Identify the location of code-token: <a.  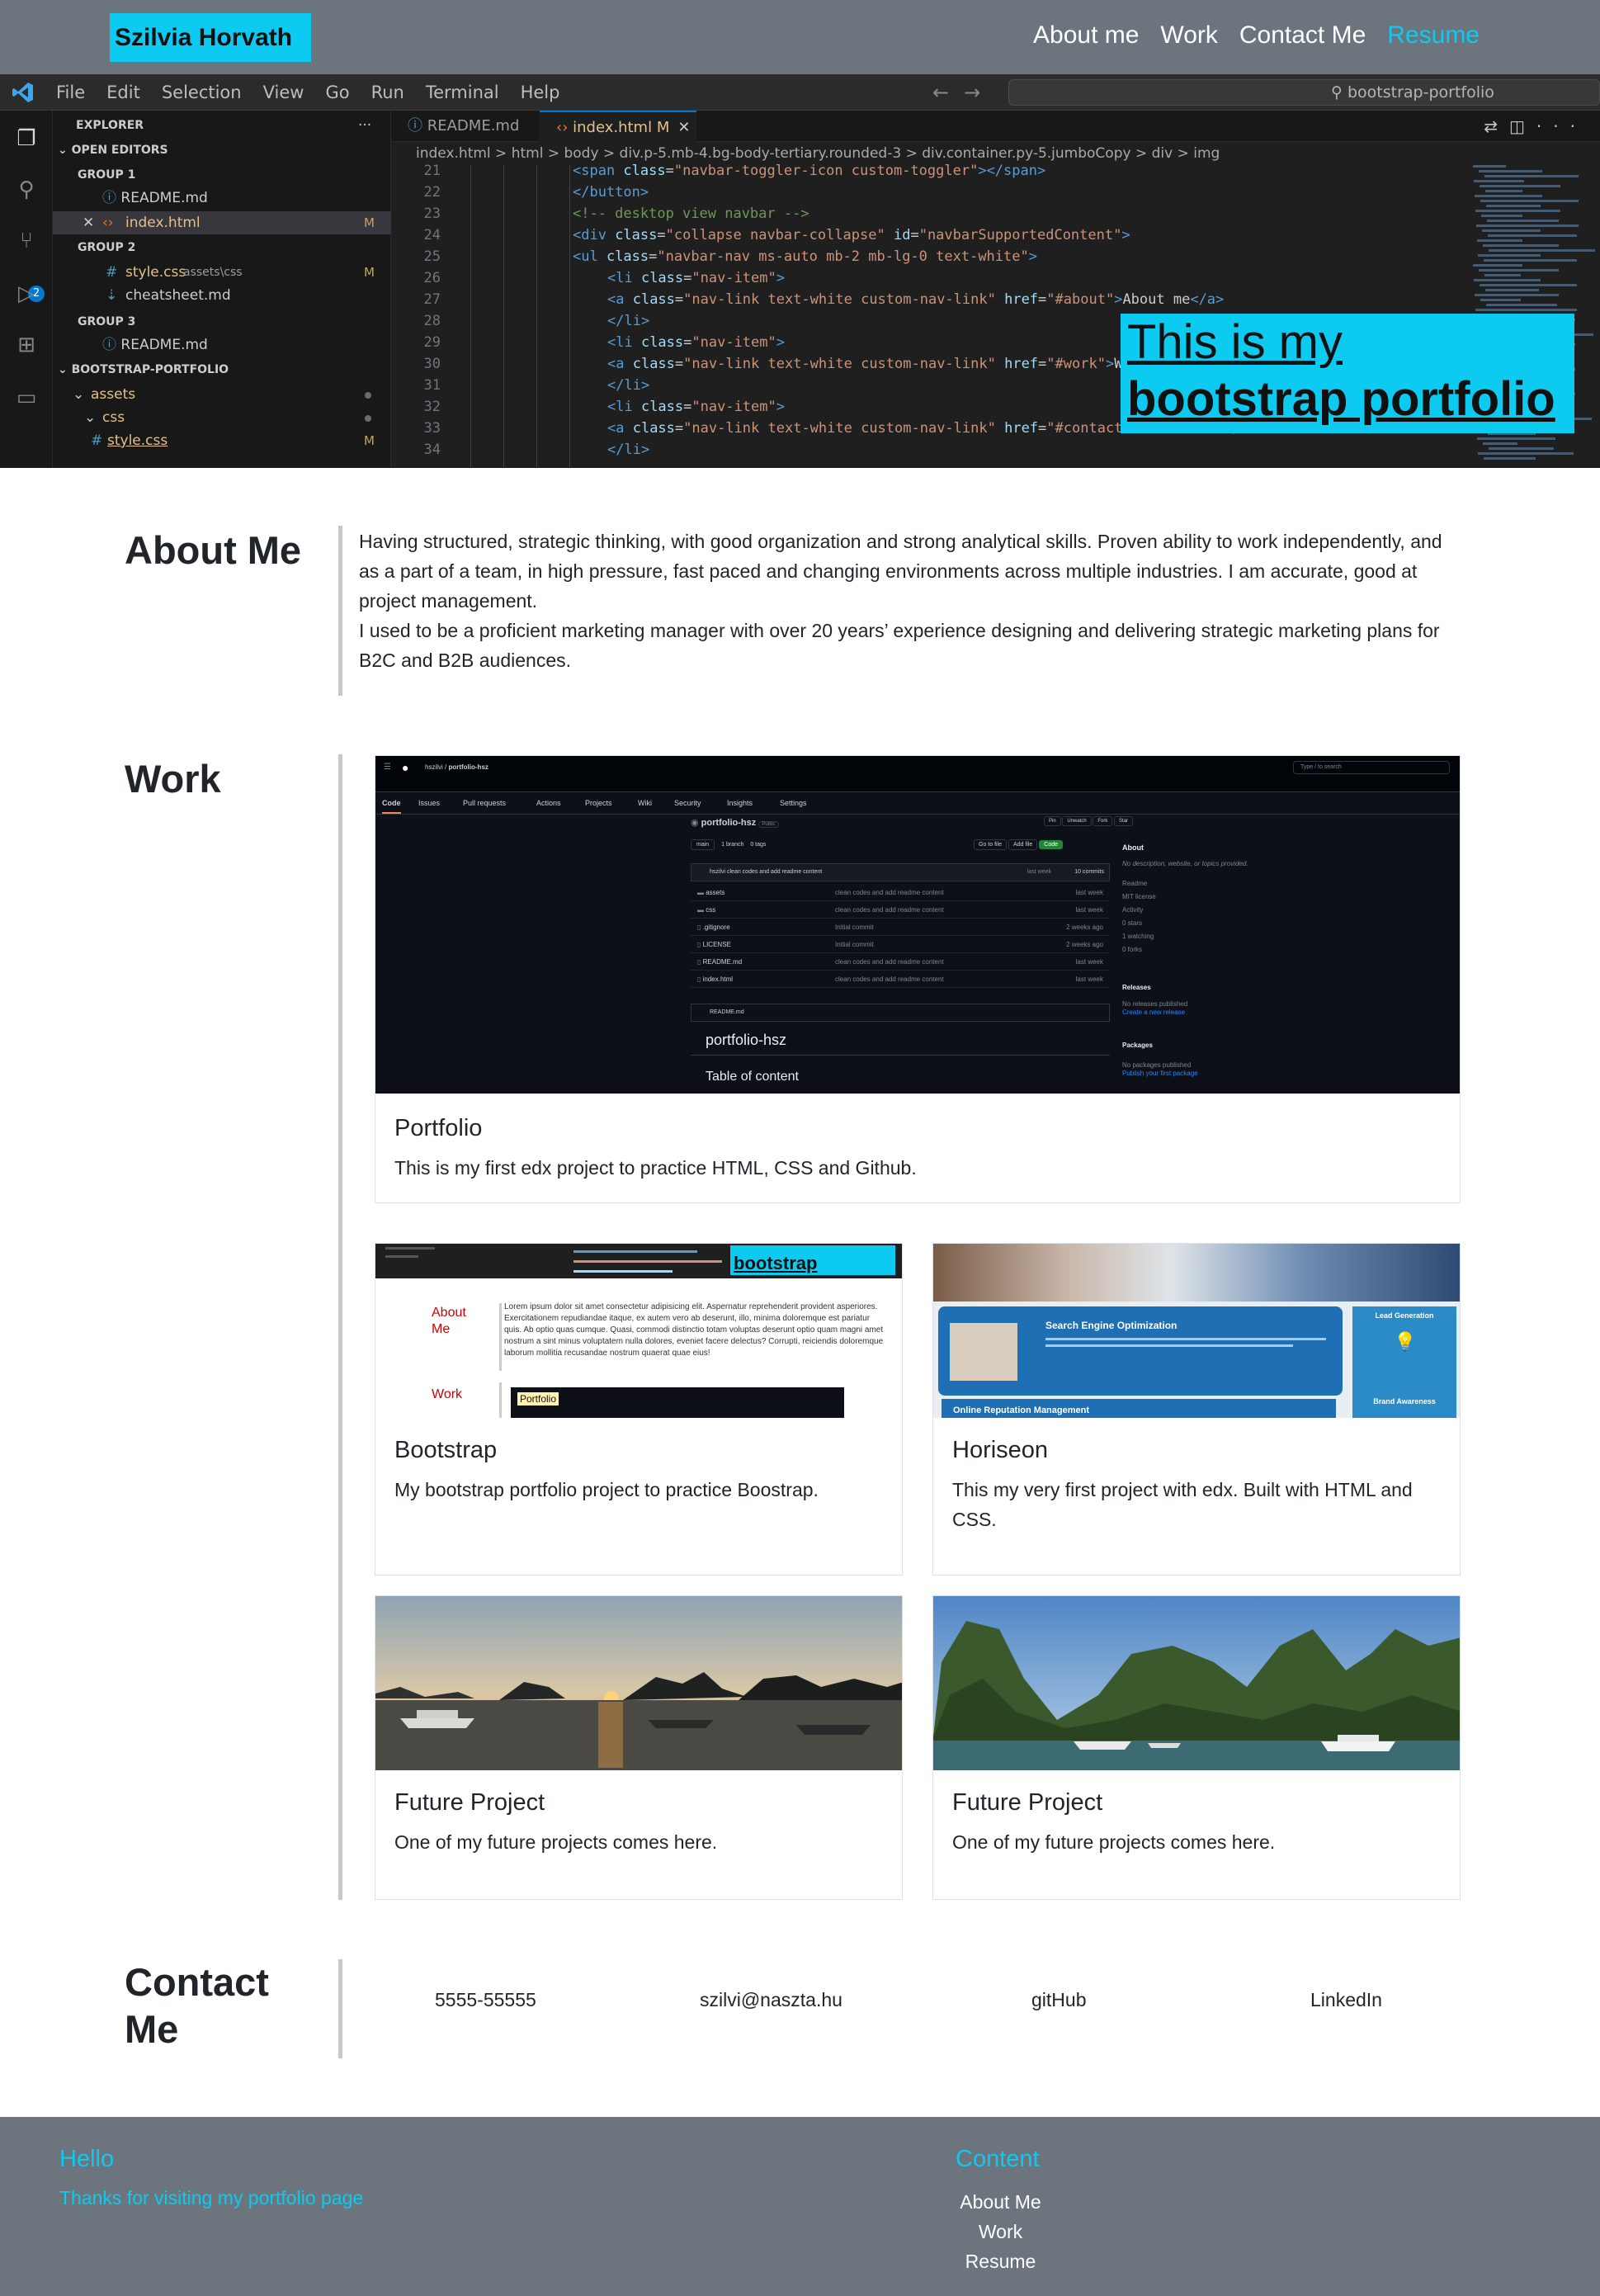
(620, 364).